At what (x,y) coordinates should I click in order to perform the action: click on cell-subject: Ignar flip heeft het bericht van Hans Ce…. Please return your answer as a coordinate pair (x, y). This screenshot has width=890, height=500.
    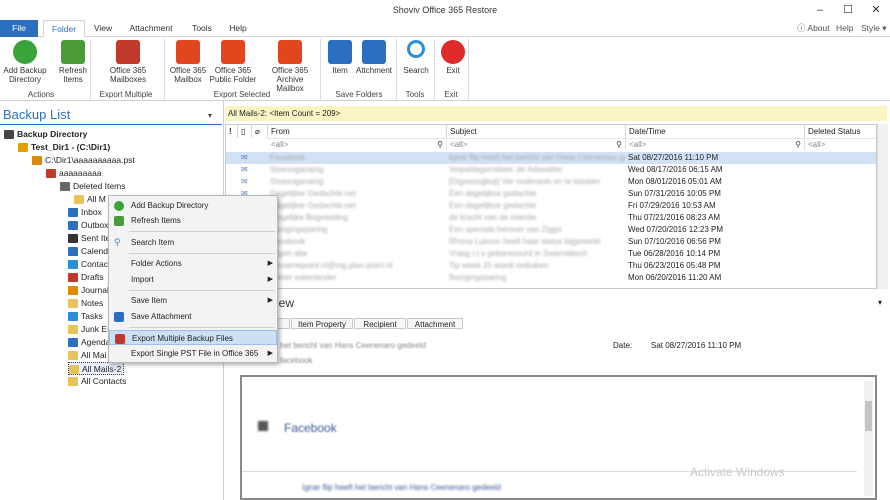
    Looking at the image, I should click on (537, 157).